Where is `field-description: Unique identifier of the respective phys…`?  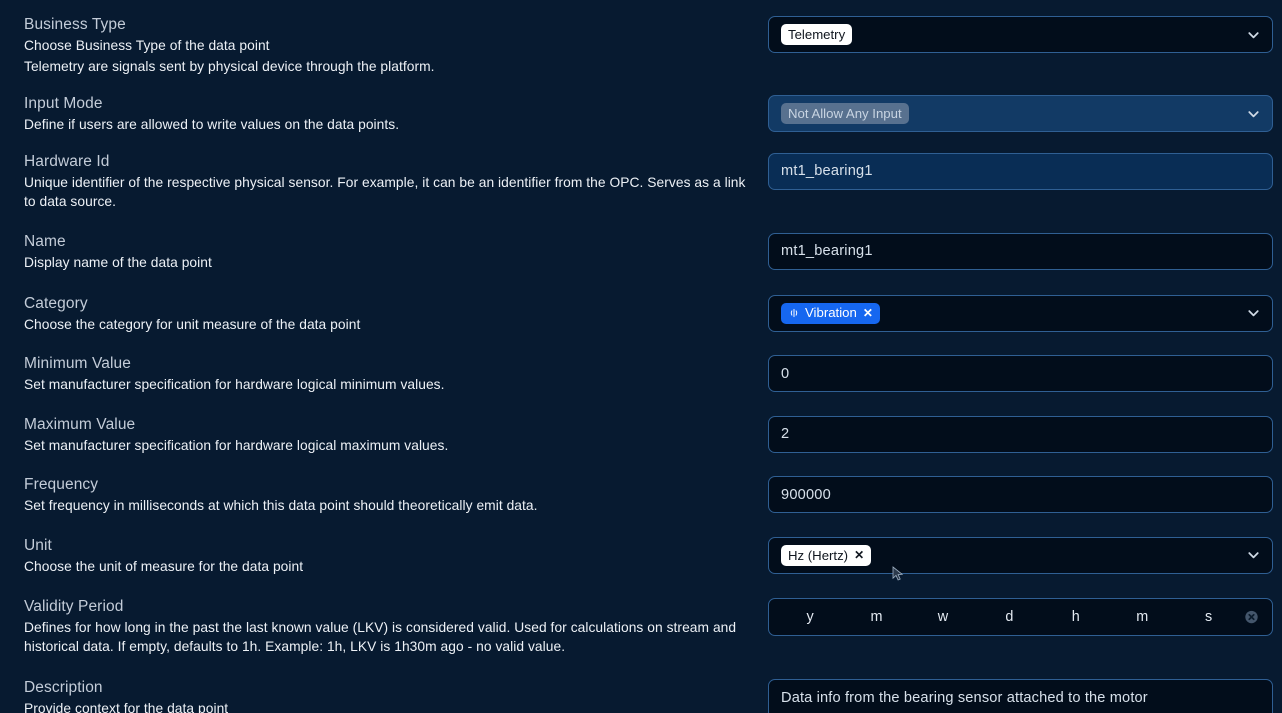 field-description: Unique identifier of the respective phys… is located at coordinates (385, 192).